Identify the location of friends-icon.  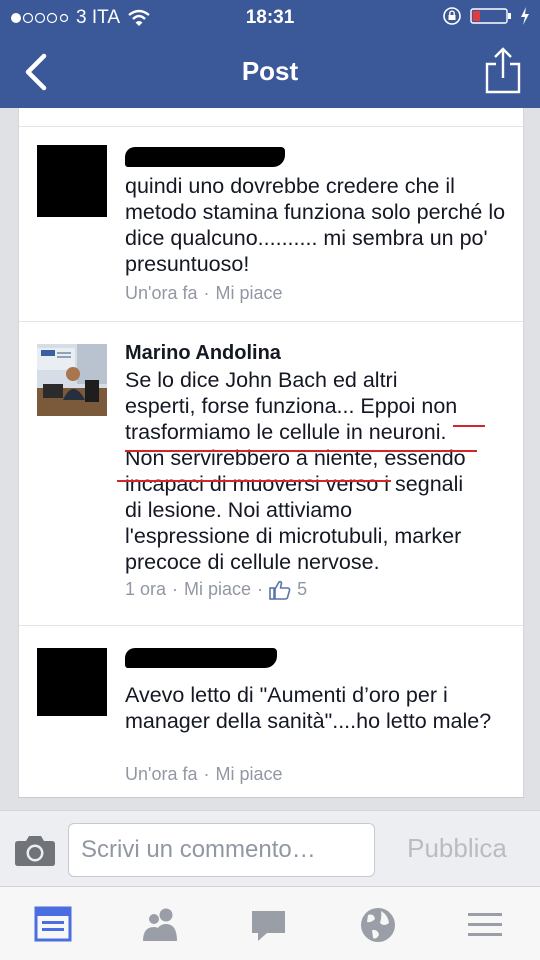
(161, 925).